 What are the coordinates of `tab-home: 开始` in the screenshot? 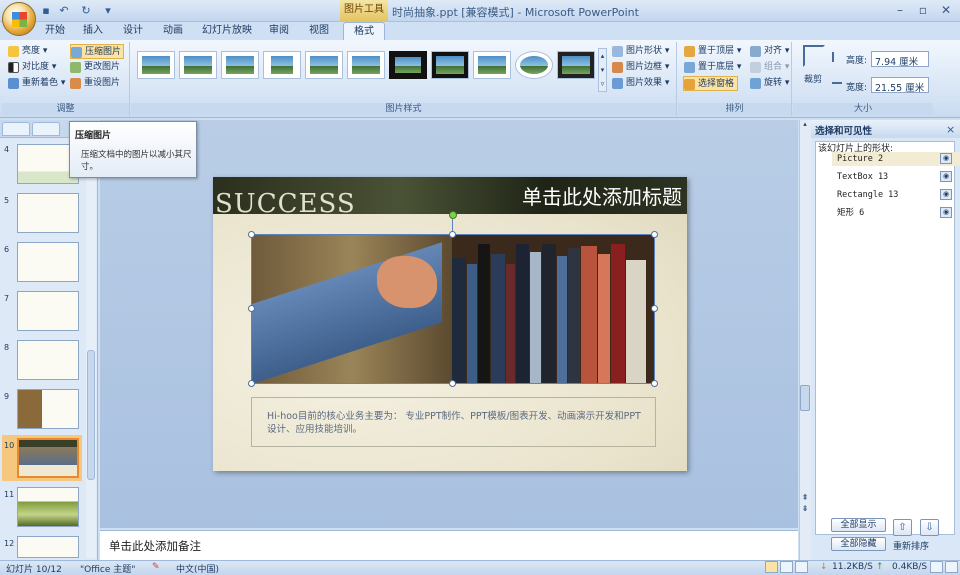 It's located at (55, 31).